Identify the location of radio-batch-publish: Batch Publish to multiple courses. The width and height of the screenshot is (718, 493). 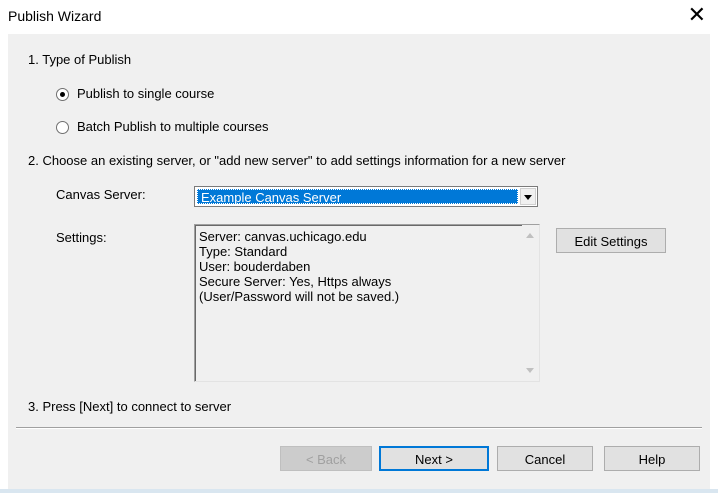
(162, 127).